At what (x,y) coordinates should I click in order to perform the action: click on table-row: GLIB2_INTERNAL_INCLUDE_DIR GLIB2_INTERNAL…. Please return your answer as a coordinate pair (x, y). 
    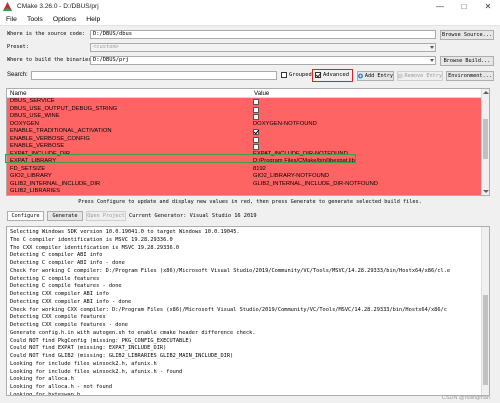
    Looking at the image, I should click on (245, 184).